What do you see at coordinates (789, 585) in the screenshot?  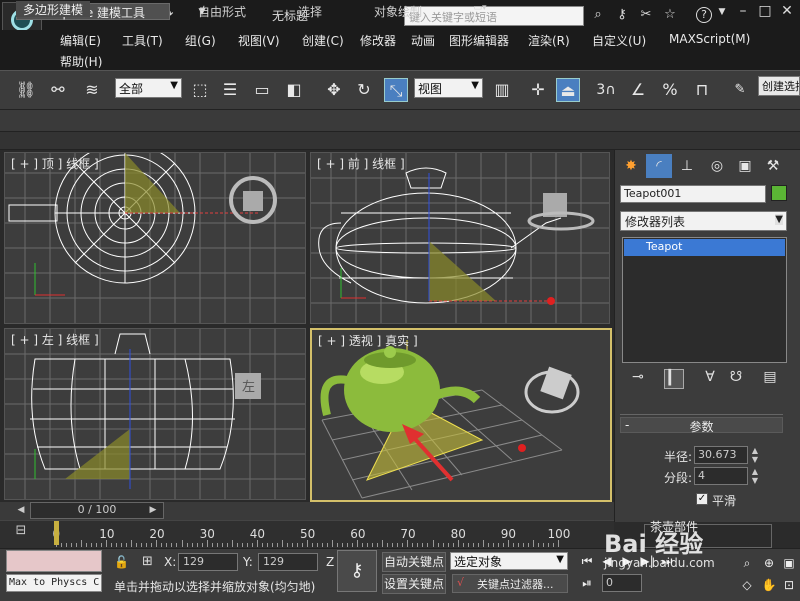 I see `maximize-viewport-icon: ⊡` at bounding box center [789, 585].